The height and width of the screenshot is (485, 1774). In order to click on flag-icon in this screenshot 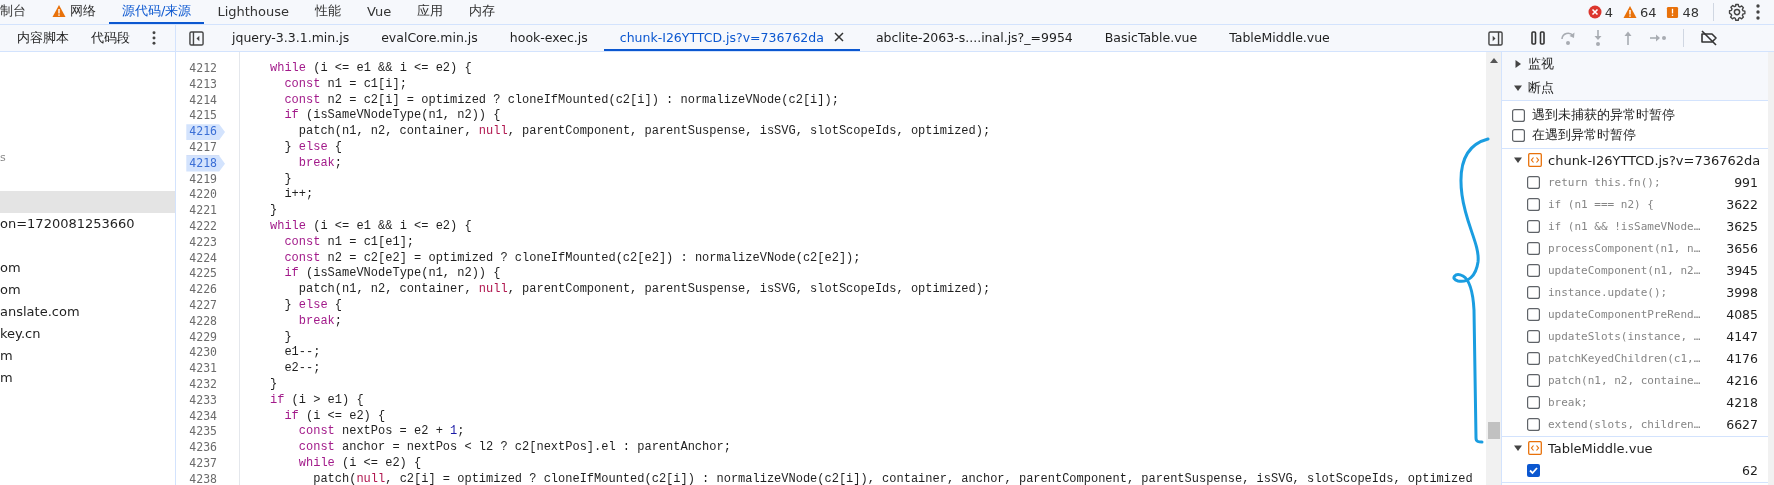, I will do `click(1673, 12)`.